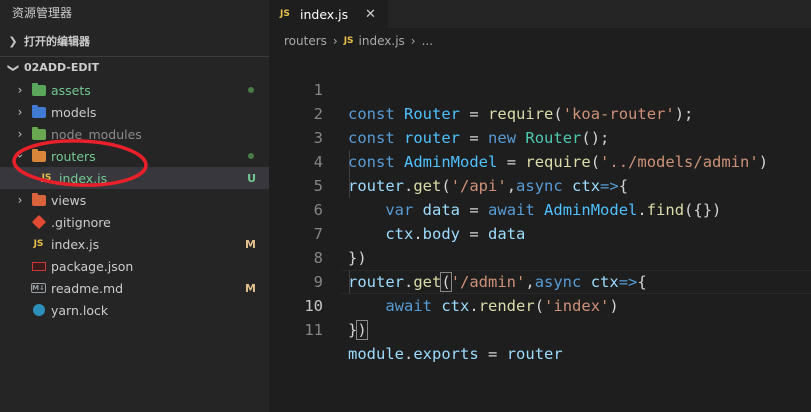  I want to click on code-line-10: 10 }), so click(540, 305).